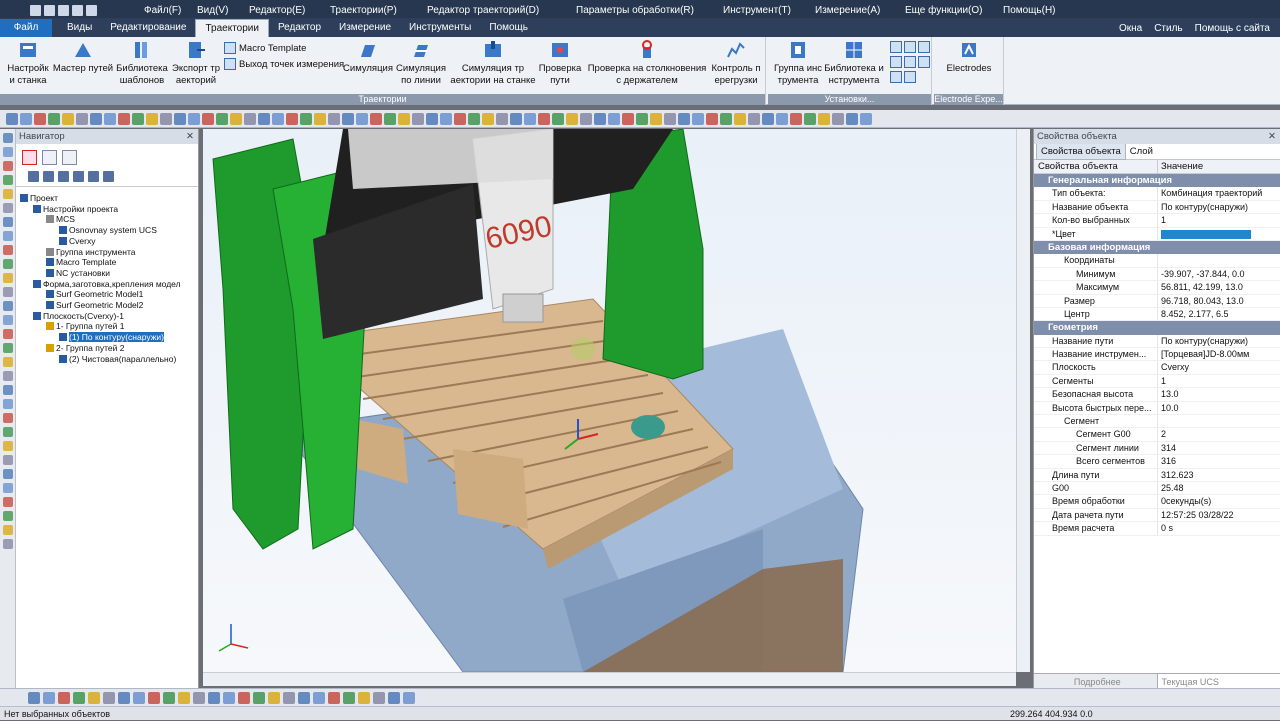  What do you see at coordinates (1219, 681) in the screenshot?
I see `ucs-selector: Текущая UCS` at bounding box center [1219, 681].